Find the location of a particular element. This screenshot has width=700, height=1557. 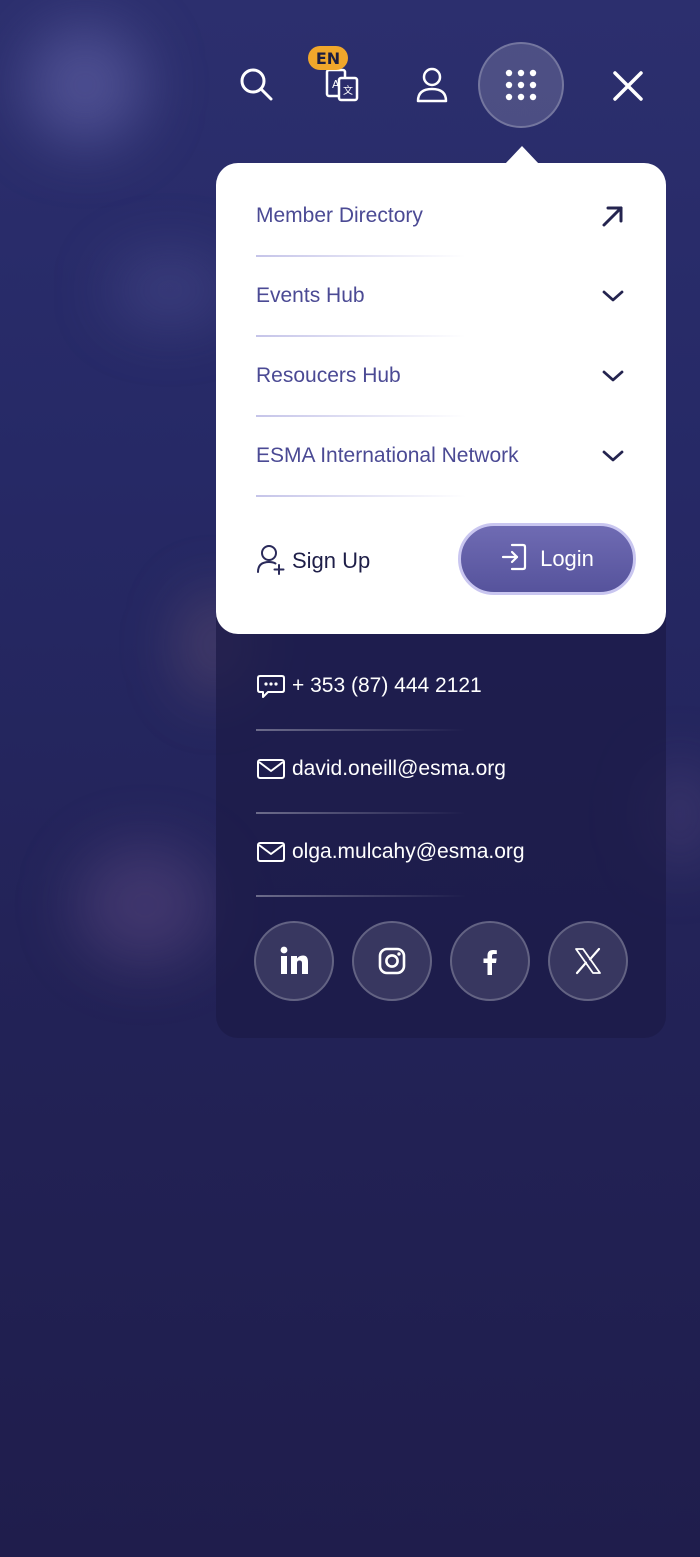

svg-text: 文 is located at coordinates (348, 90).